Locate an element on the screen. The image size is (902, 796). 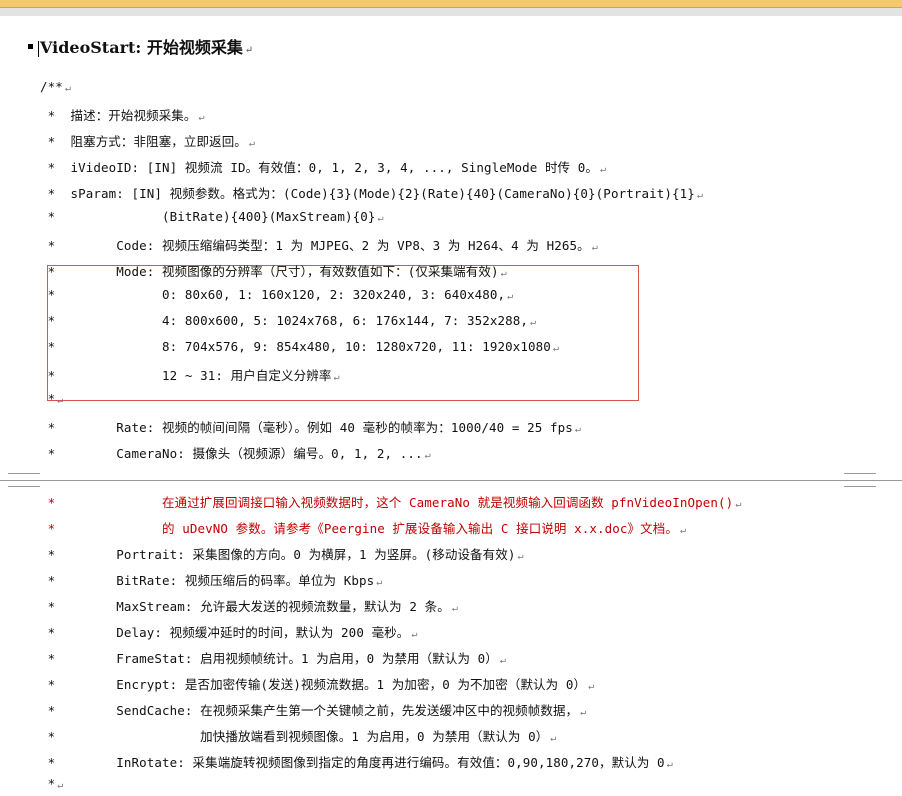
code-line: /** ↵ is located at coordinates (56, 86).